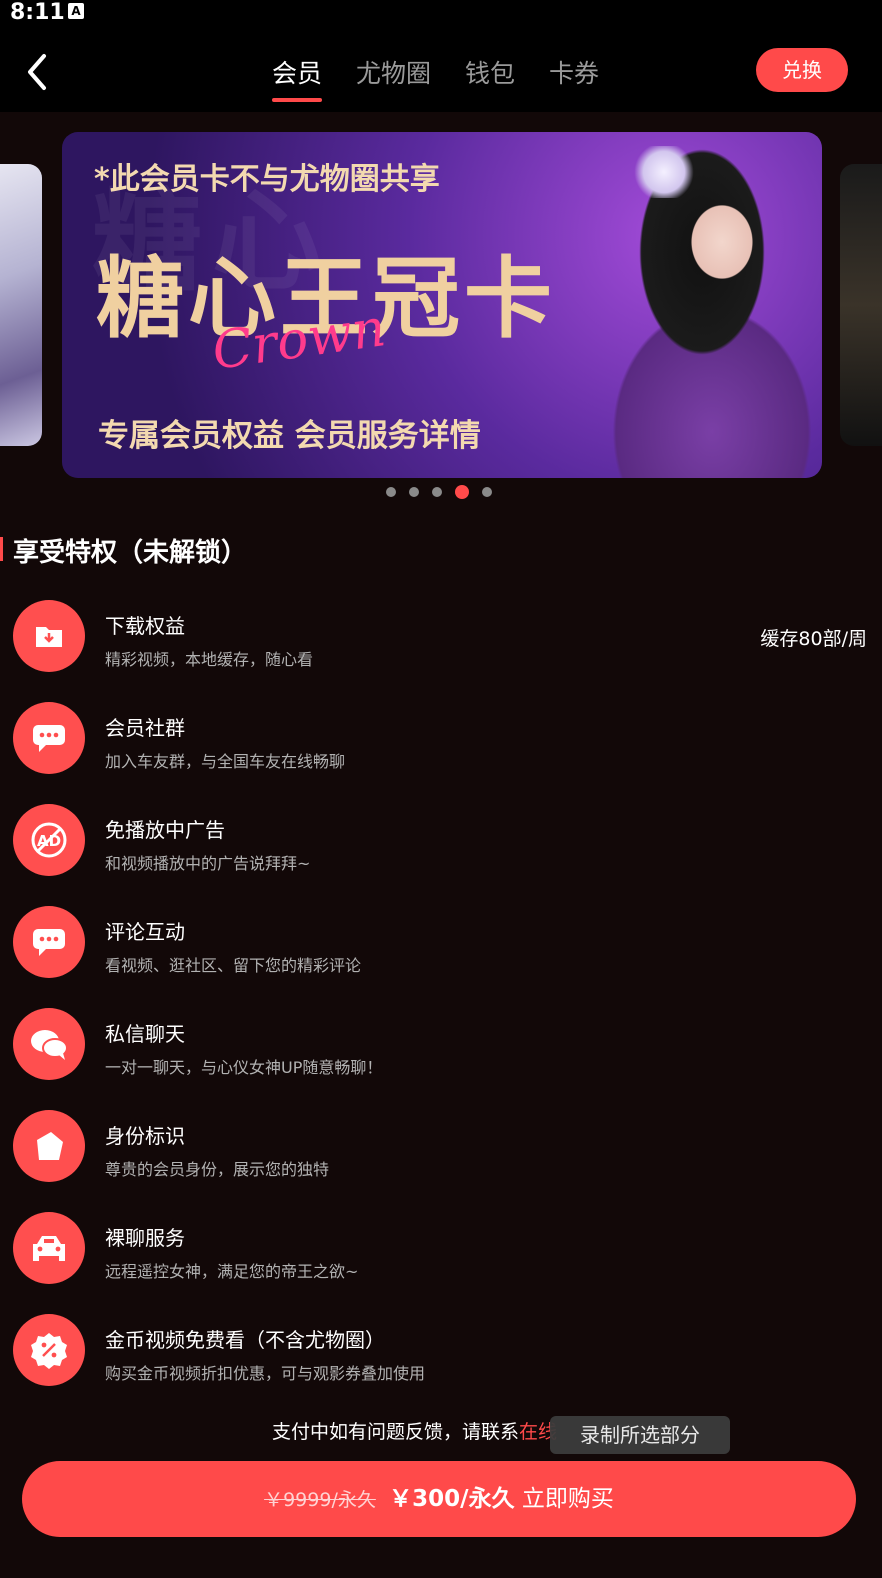 Image resolution: width=882 pixels, height=1578 pixels. Describe the element at coordinates (802, 70) in the screenshot. I see `redeem-button: 兑换` at that location.